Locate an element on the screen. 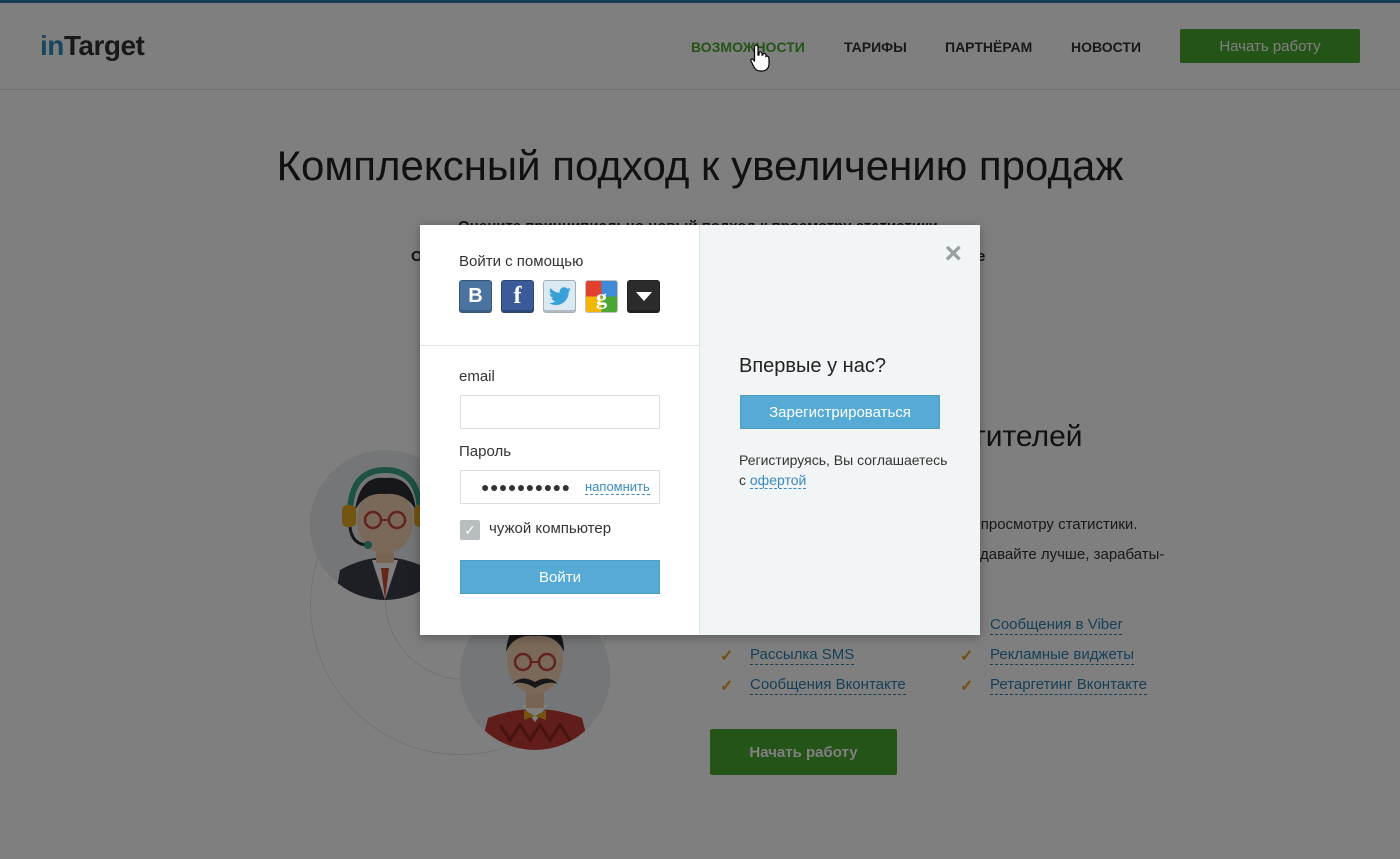 The width and height of the screenshot is (1400, 859). terms-text: Регистируясь, Вы соглашаетесь с офертой is located at coordinates (844, 470).